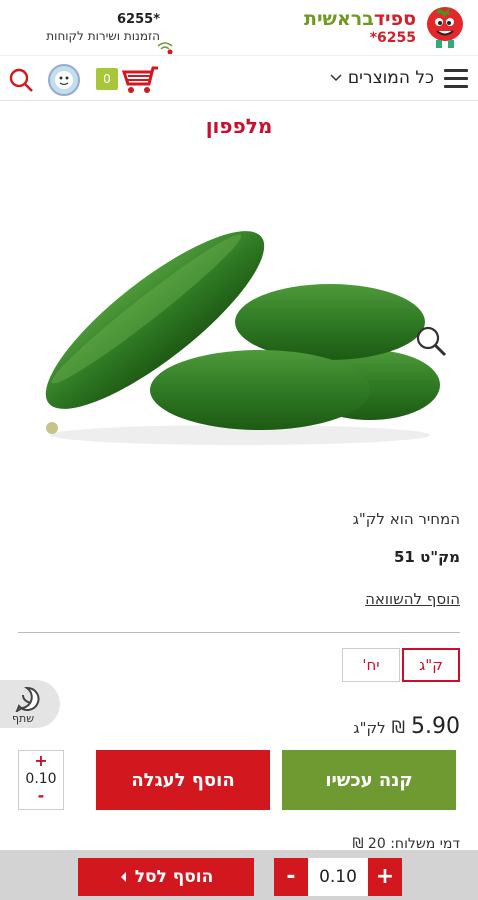  What do you see at coordinates (183, 780) in the screenshot?
I see `add-to-cart-button: הוסף לעגלה` at bounding box center [183, 780].